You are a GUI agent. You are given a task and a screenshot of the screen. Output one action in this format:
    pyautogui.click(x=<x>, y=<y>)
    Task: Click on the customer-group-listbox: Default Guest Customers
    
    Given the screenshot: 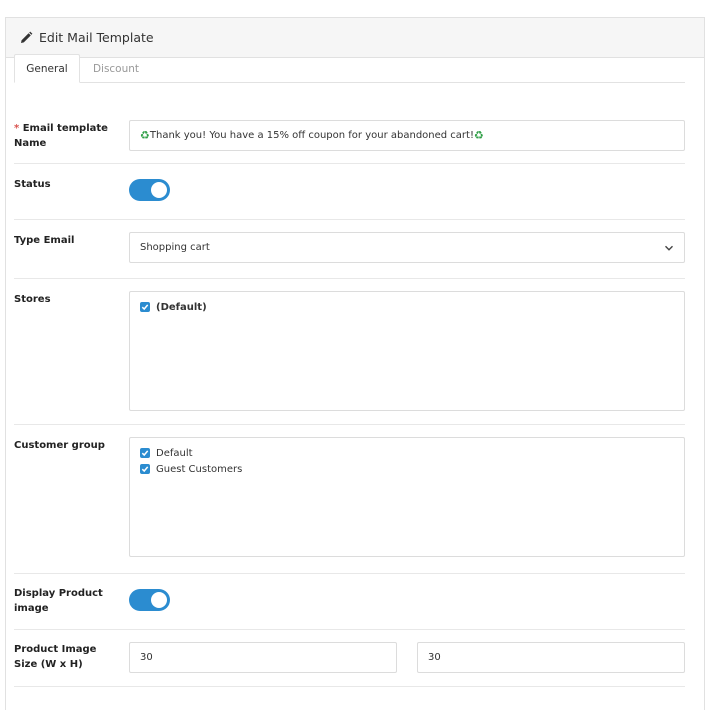 What is the action you would take?
    pyautogui.click(x=407, y=497)
    